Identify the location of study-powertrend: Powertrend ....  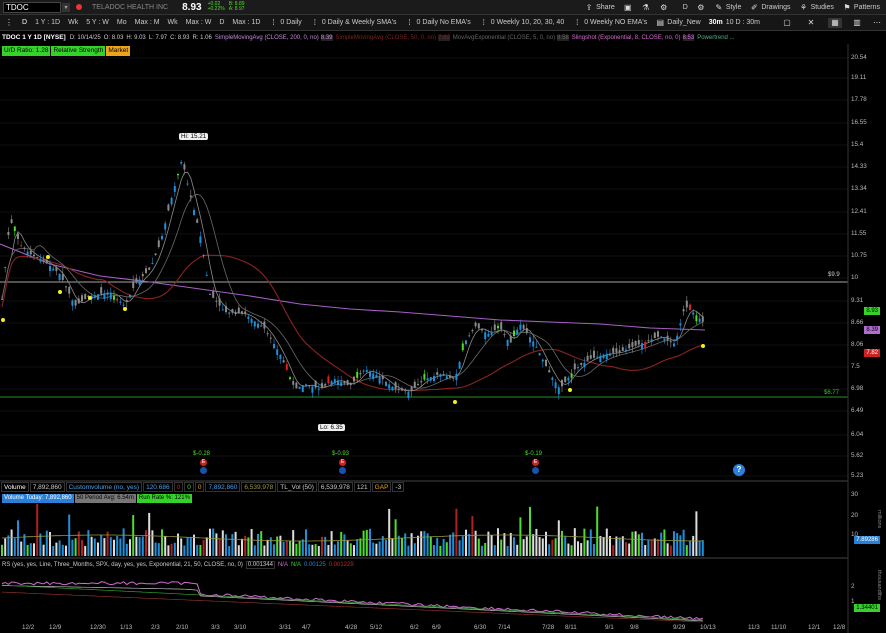
(715, 38).